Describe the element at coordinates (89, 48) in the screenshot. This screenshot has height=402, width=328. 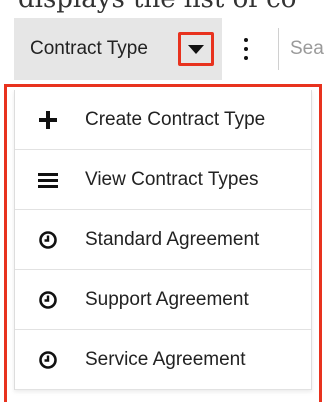
I see `module-tab-label: Contract Type` at that location.